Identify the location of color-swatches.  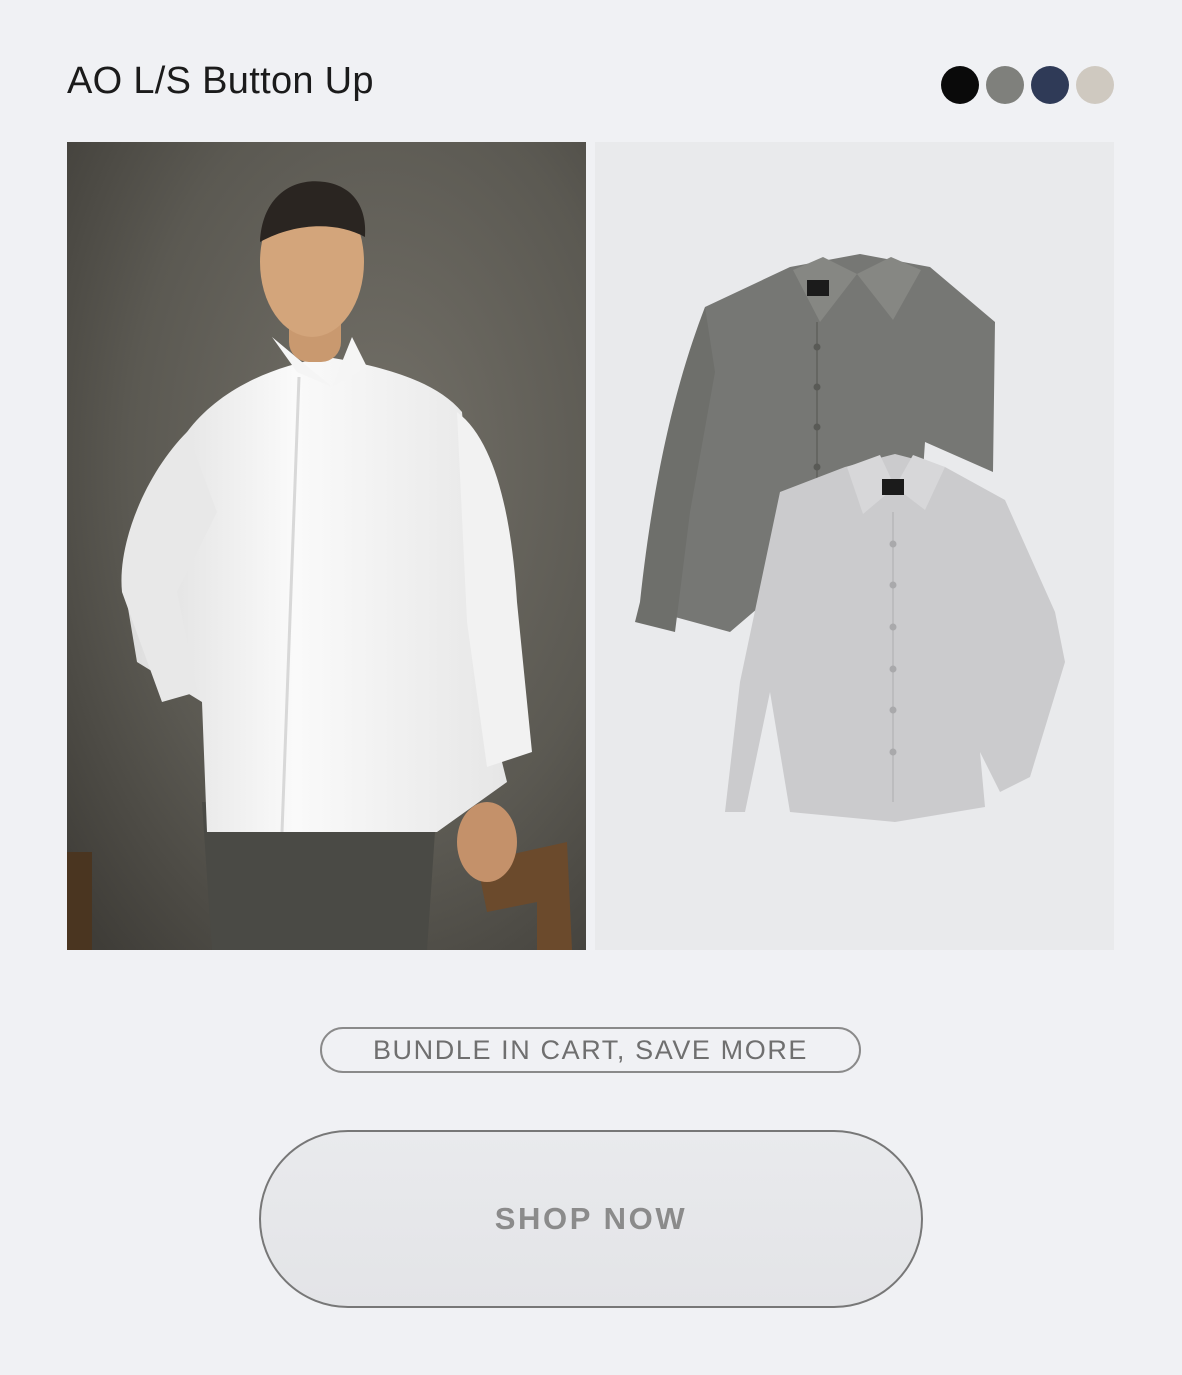
(1027, 85).